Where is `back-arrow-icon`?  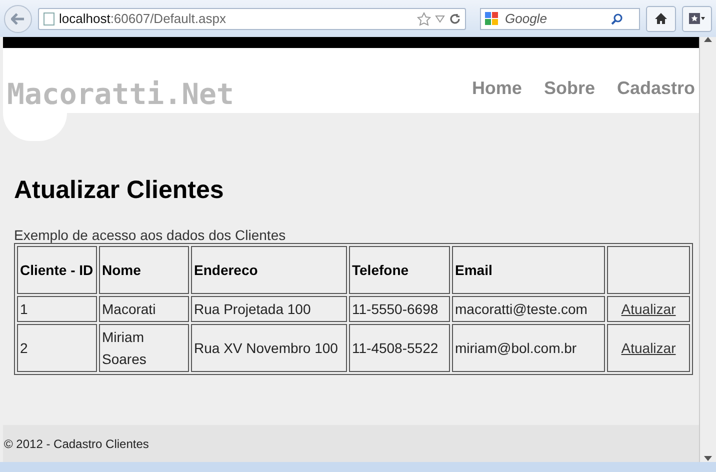 back-arrow-icon is located at coordinates (18, 18).